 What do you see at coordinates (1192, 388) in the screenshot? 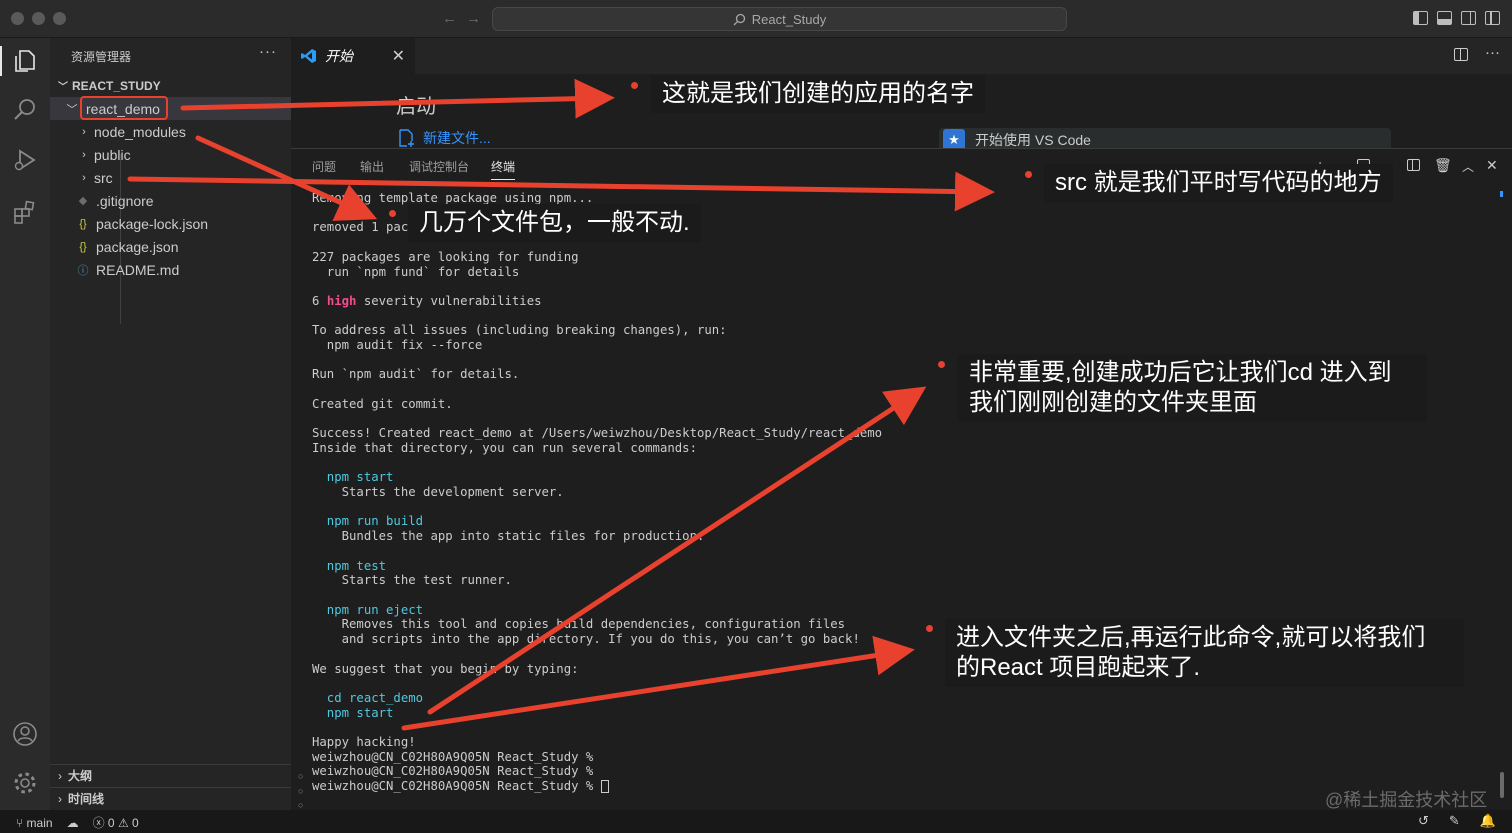
I see `annotation-cd: 非常重要,创建成功后它让我们cd 进入到 我们刚刚创建的文件夹里面` at bounding box center [1192, 388].